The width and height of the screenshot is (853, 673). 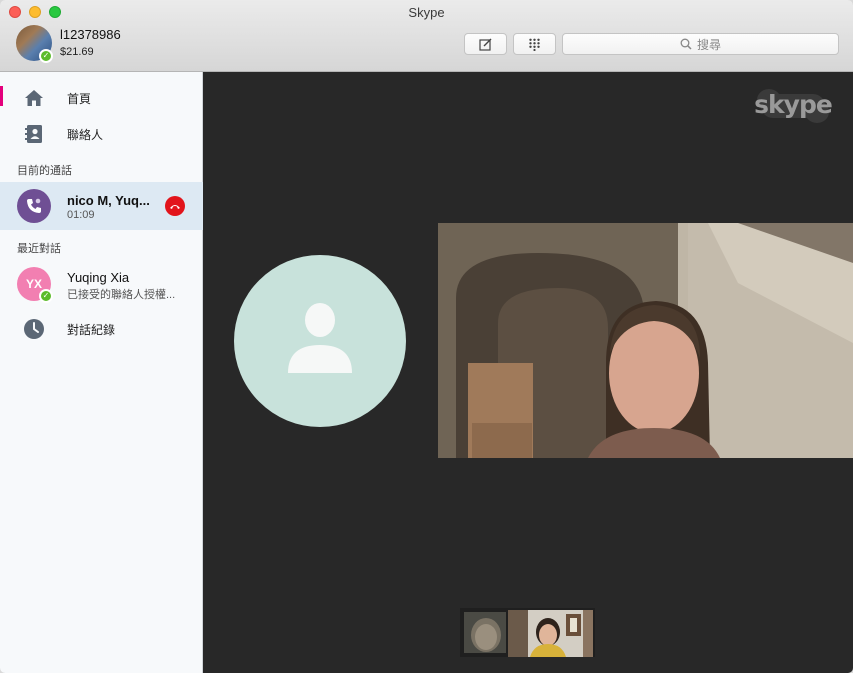 I want to click on current-calls-header: 目前的通話, so click(x=44, y=171).